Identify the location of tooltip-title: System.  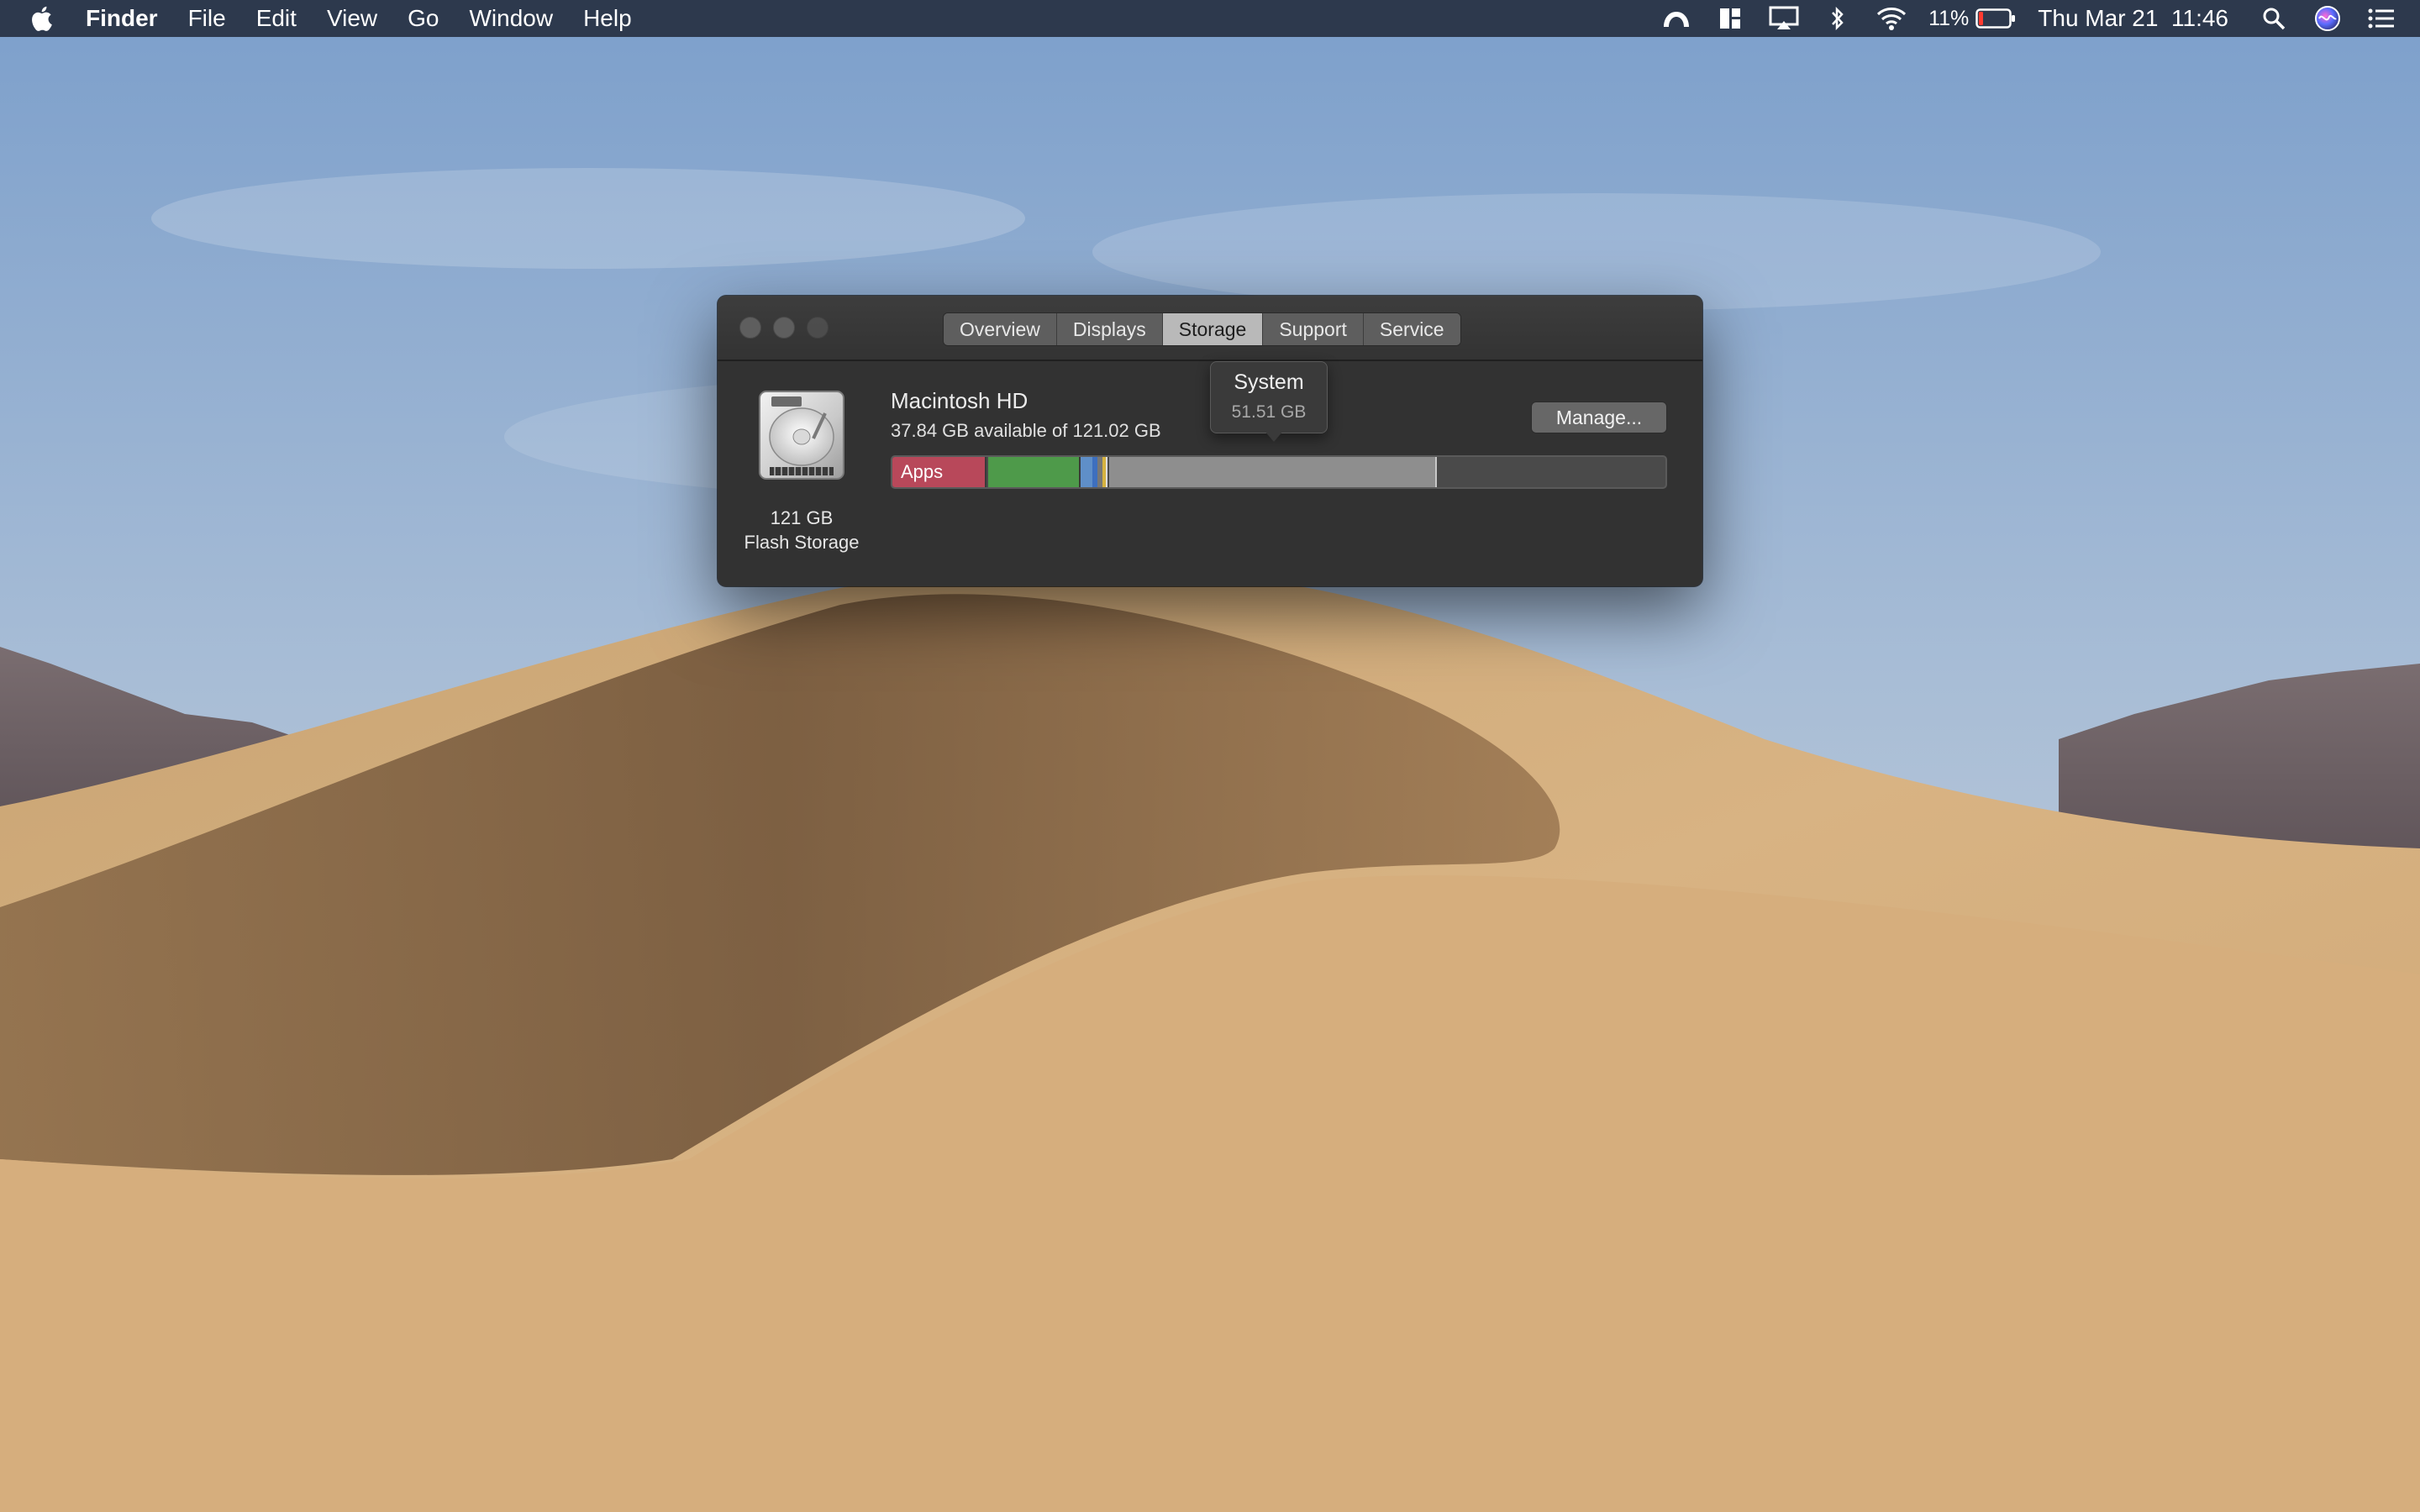
(1269, 382).